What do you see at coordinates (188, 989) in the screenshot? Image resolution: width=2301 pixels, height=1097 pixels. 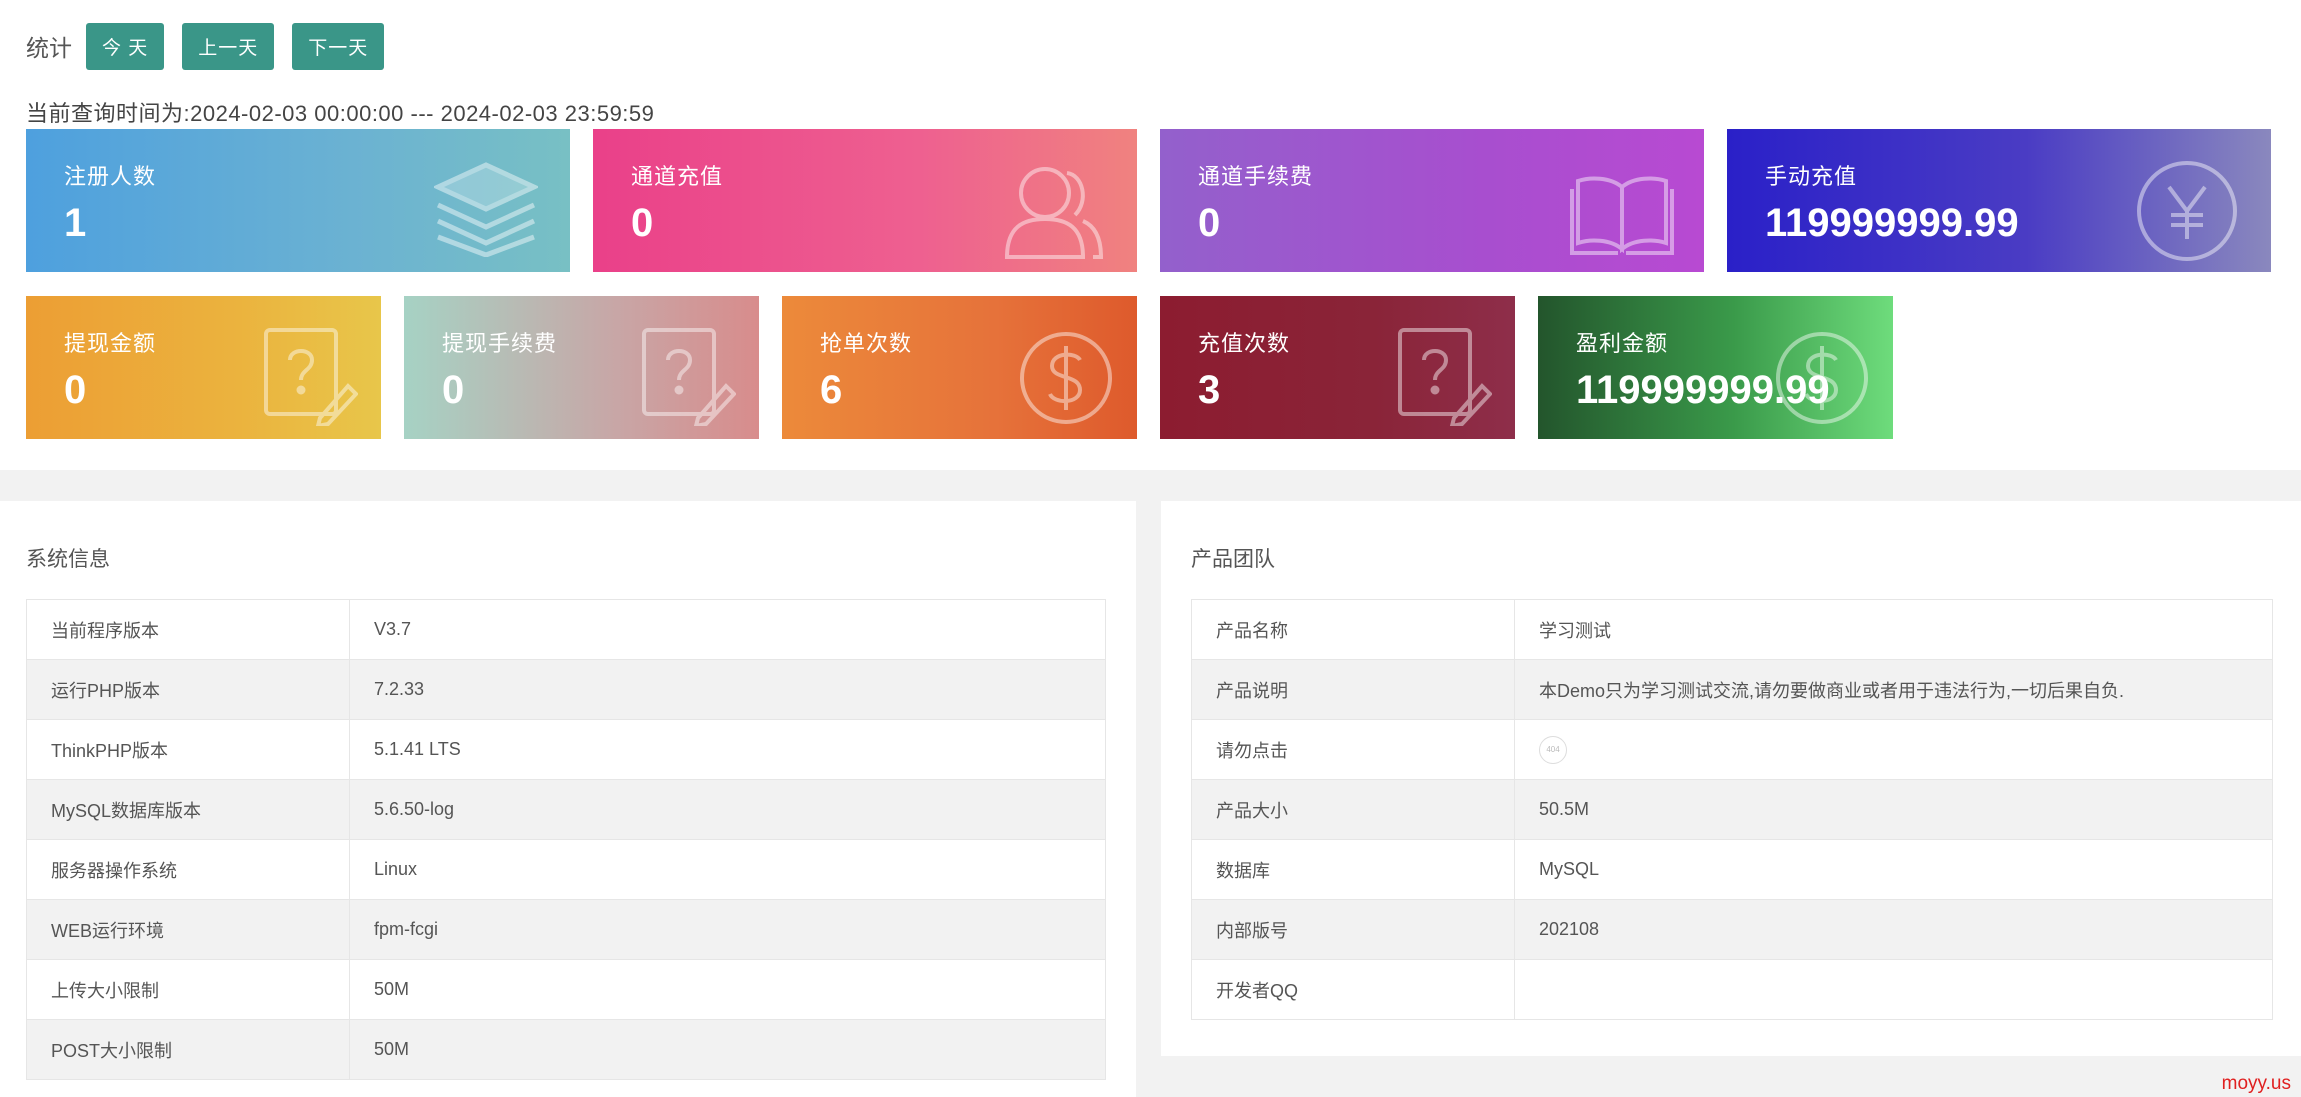 I see `row-key: 上传大小限制` at bounding box center [188, 989].